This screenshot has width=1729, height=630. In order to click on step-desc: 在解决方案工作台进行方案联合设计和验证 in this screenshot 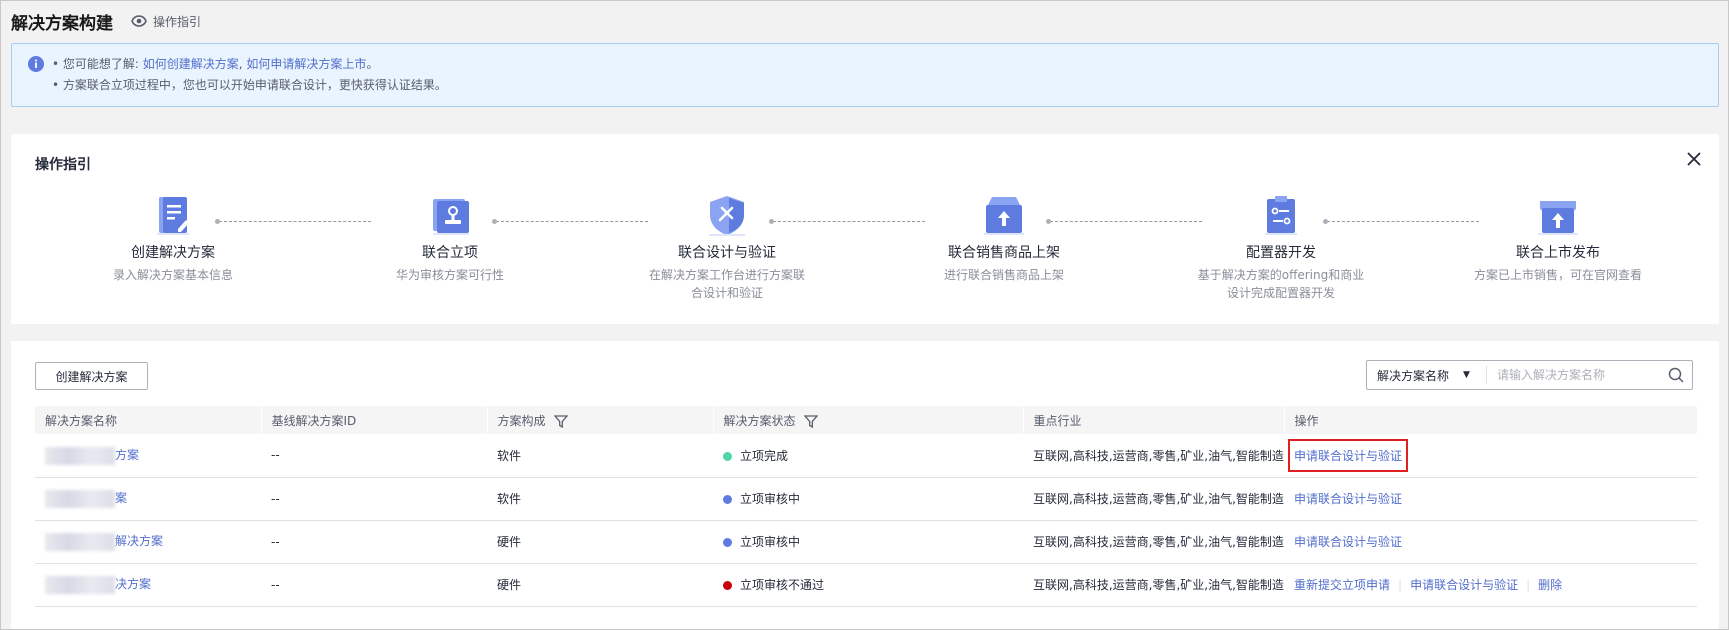, I will do `click(726, 284)`.